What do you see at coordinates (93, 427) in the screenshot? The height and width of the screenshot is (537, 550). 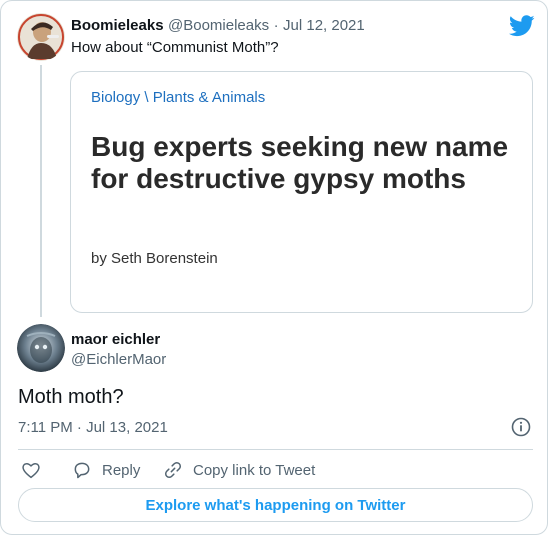 I see `reply-timestamp: 7:11 PM · Jul 13, 2021` at bounding box center [93, 427].